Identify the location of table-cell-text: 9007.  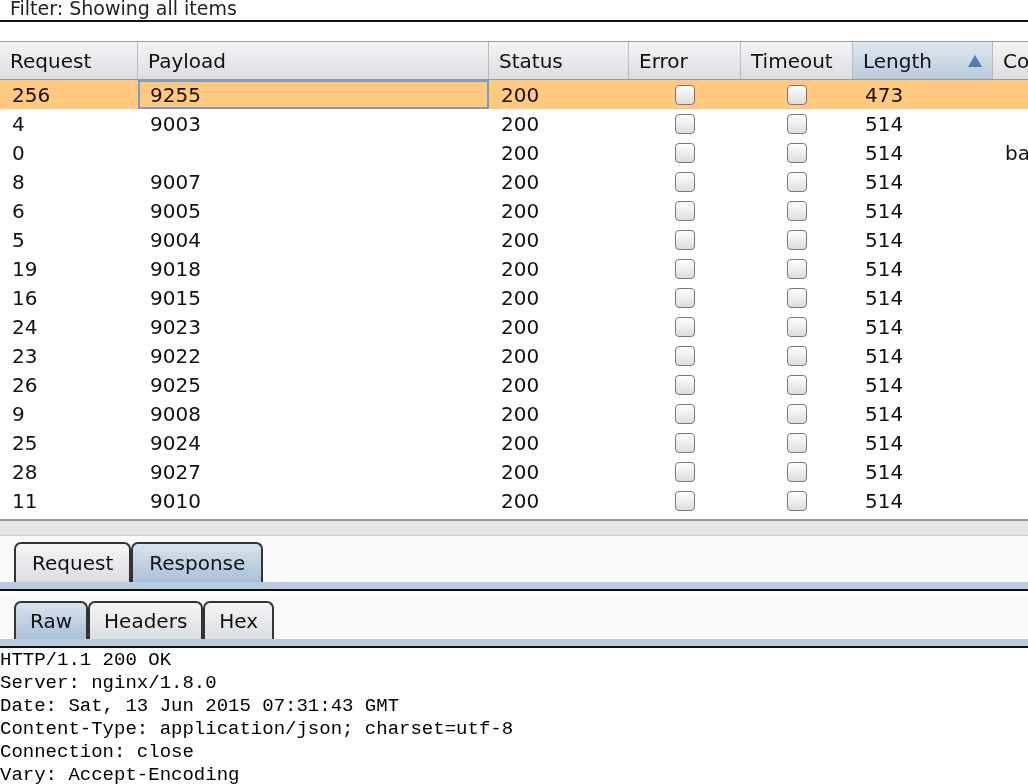
(175, 182).